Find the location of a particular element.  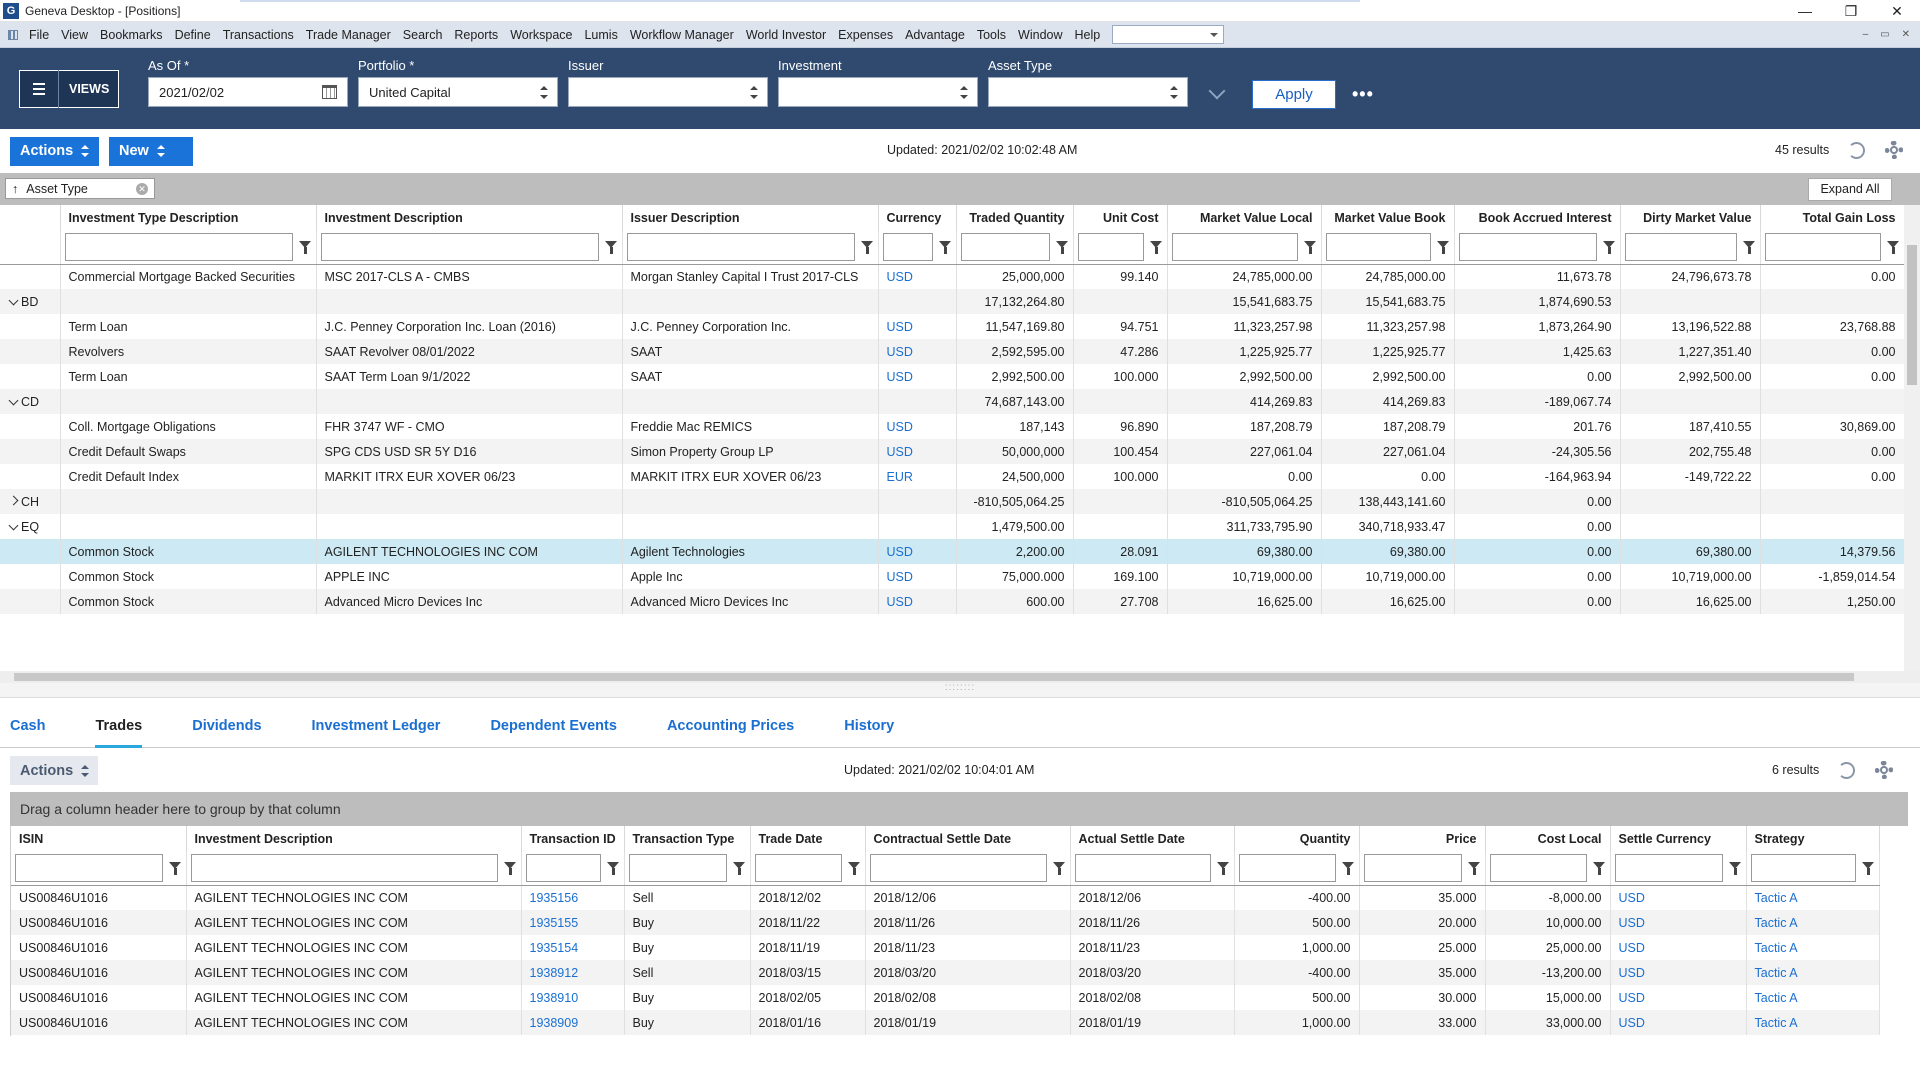

menu-help: Help is located at coordinates (1088, 35).